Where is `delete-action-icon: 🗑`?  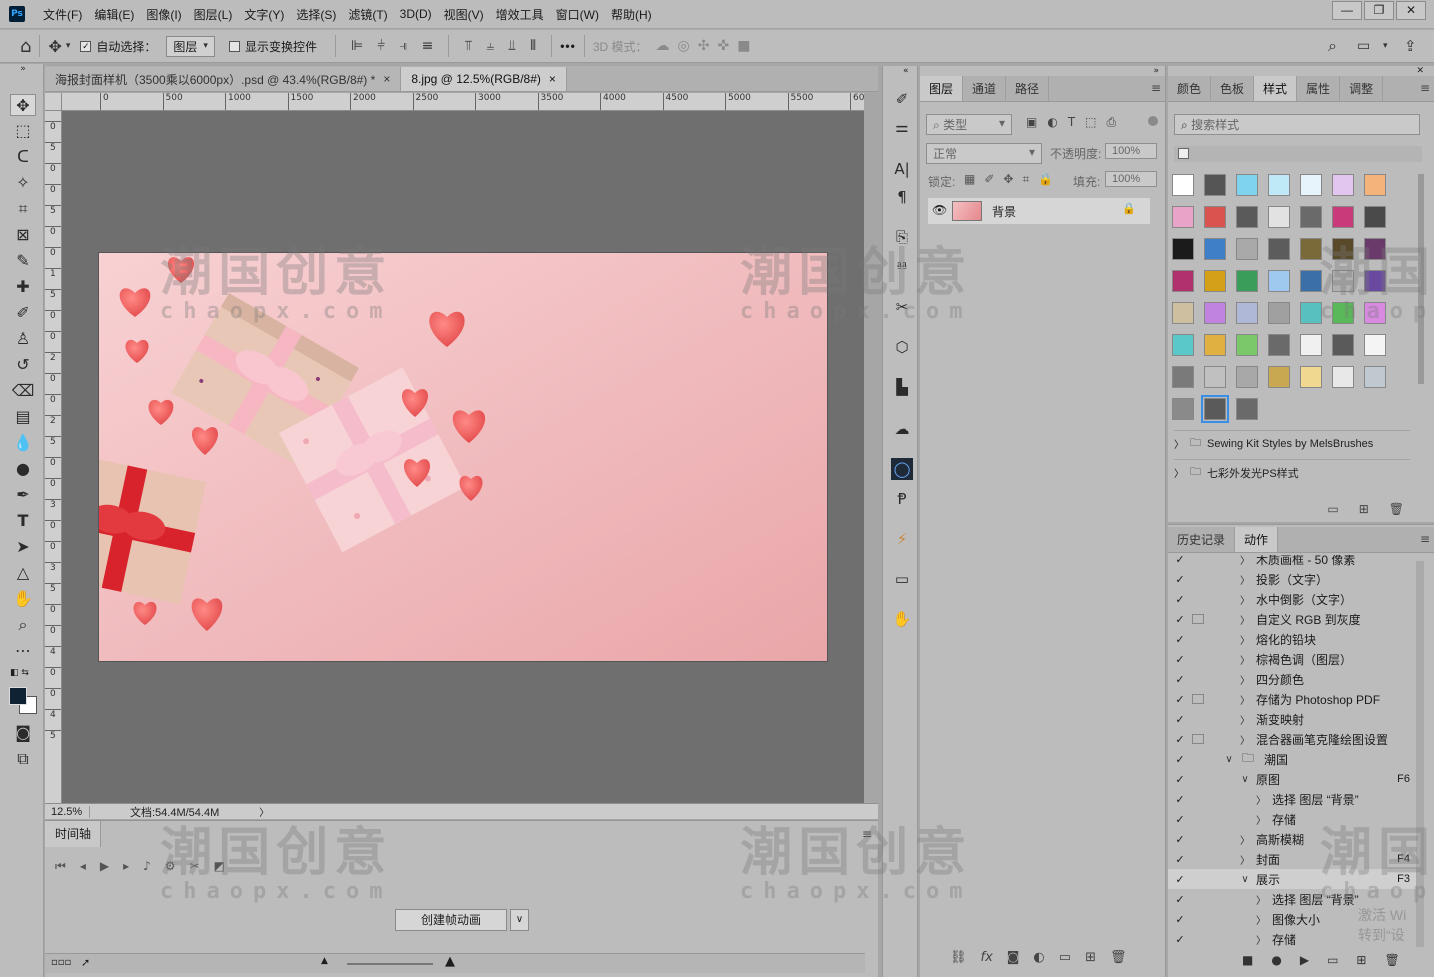 delete-action-icon: 🗑 is located at coordinates (1391, 960).